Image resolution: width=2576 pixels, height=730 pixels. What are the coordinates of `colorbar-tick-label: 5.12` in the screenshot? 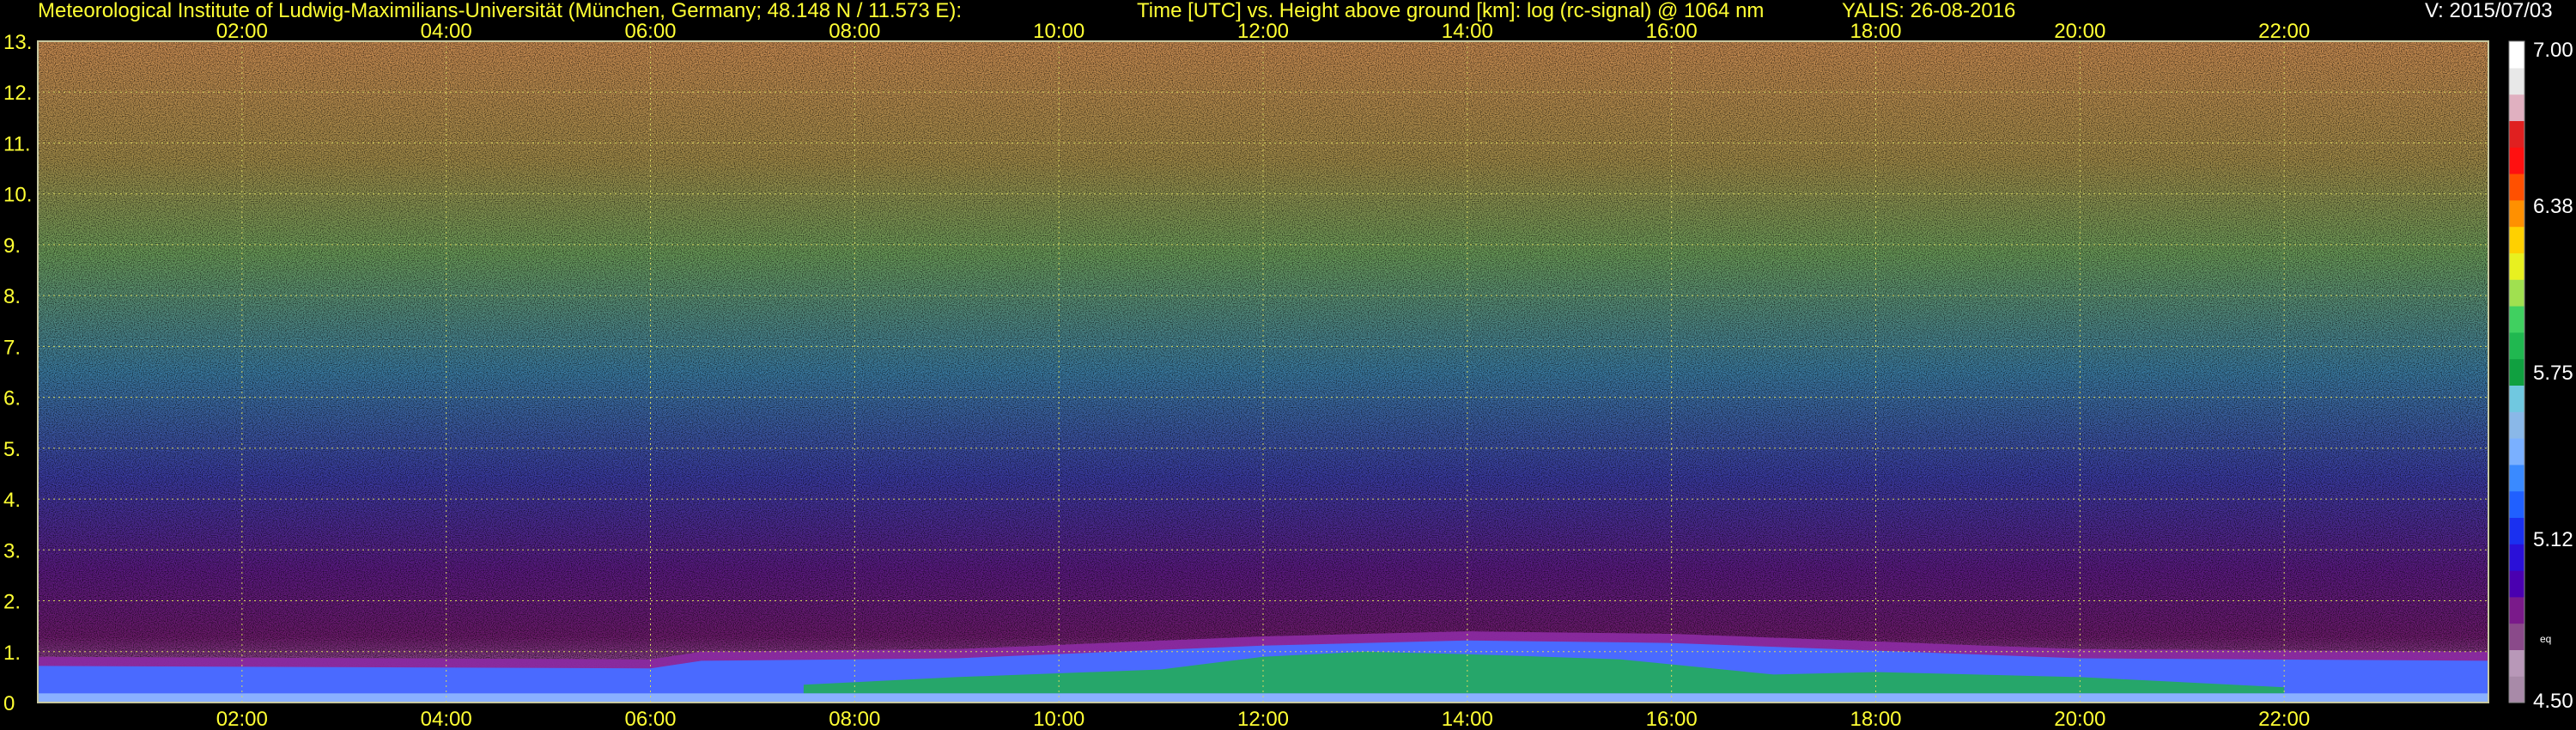 It's located at (2553, 539).